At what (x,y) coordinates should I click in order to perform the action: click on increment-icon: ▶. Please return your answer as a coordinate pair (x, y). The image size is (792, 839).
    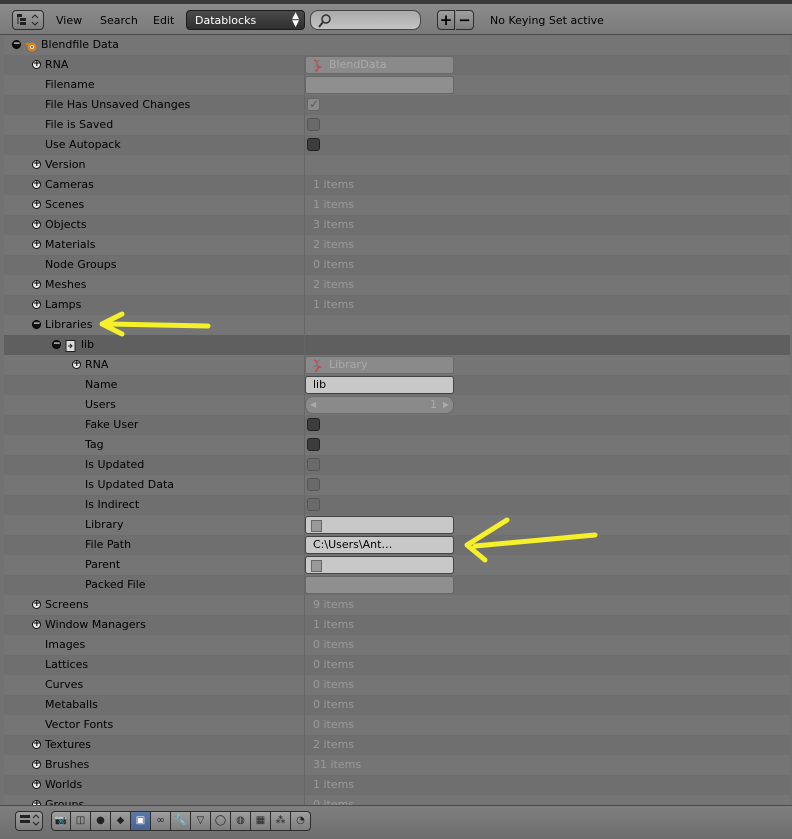
    Looking at the image, I should click on (446, 405).